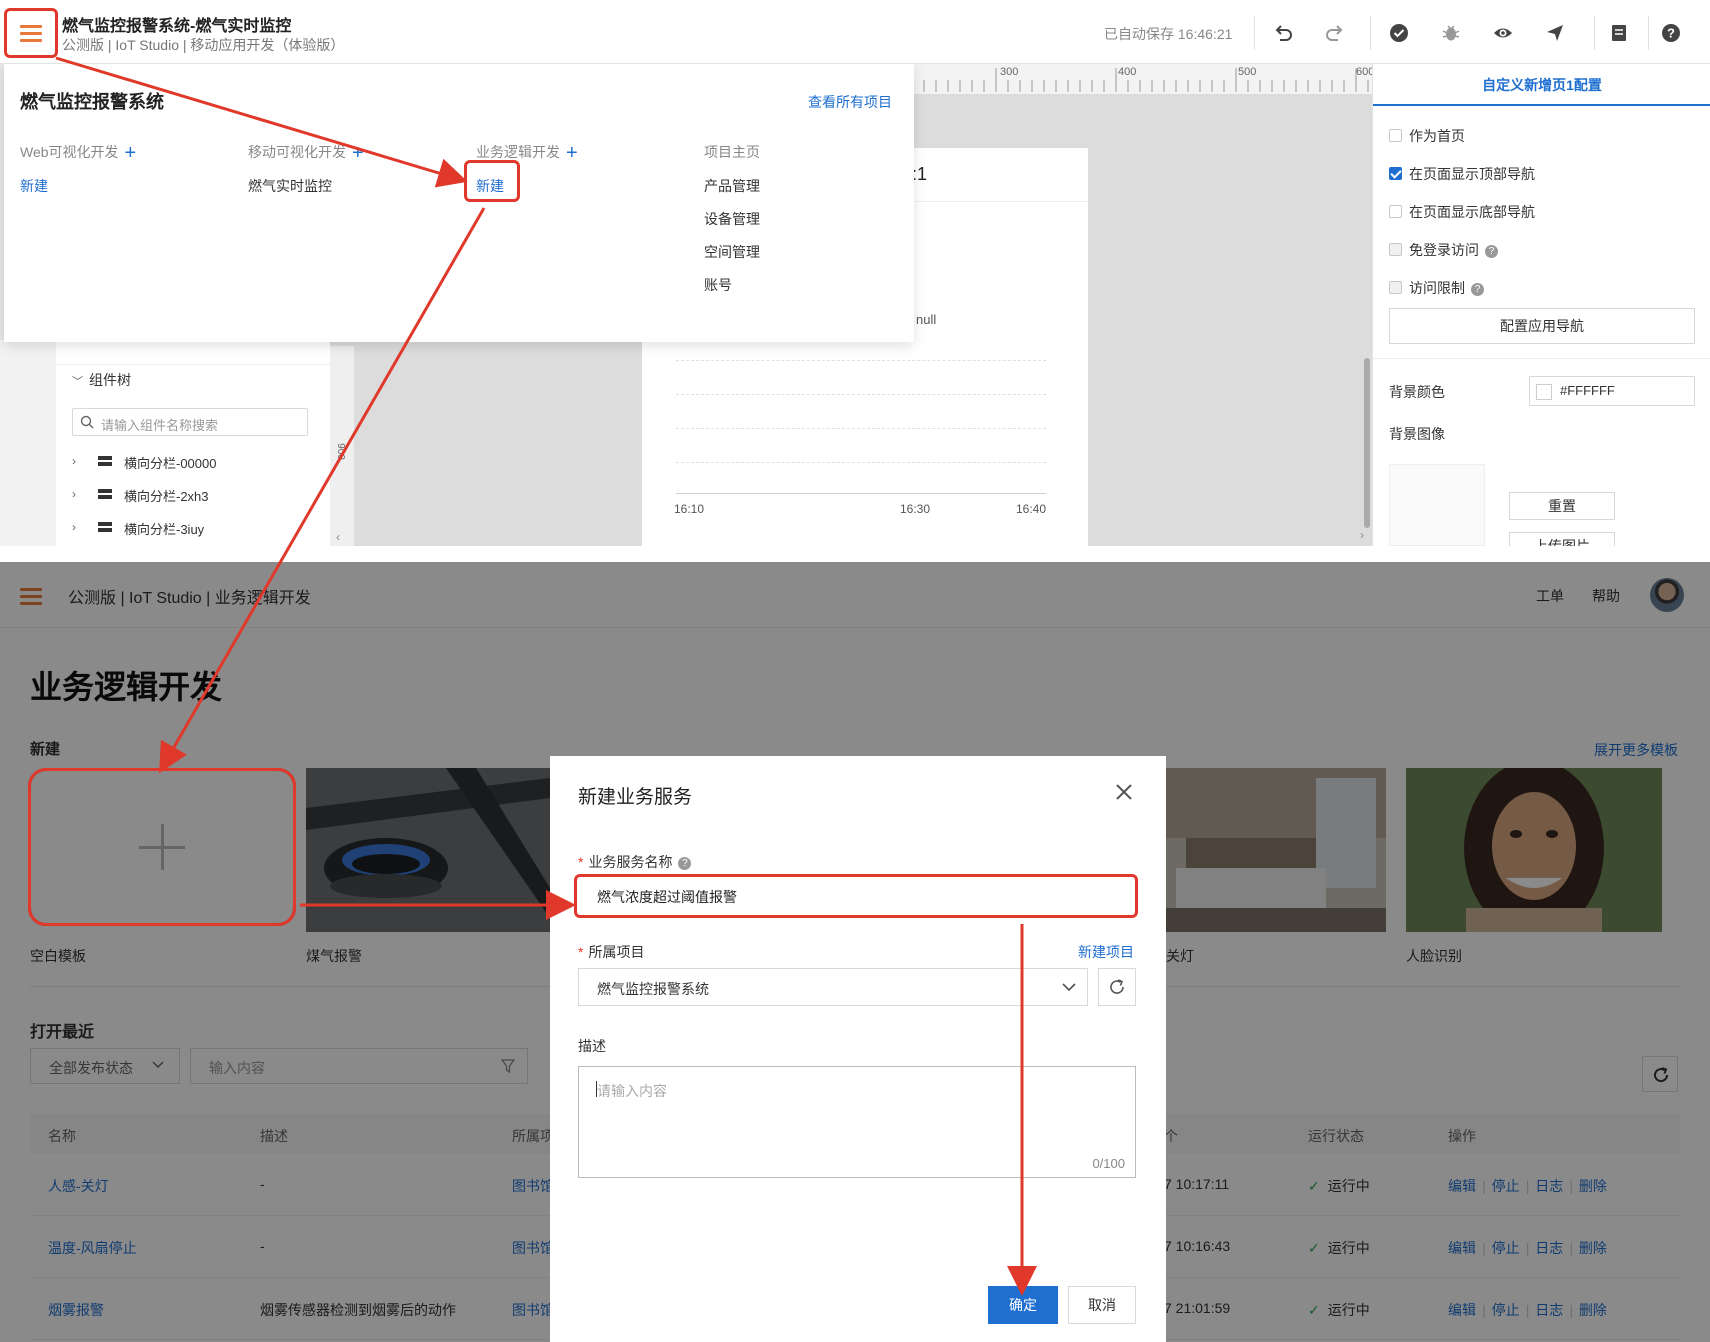 Image resolution: width=1710 pixels, height=1342 pixels. Describe the element at coordinates (653, 989) in the screenshot. I see `project-select-value: 燃气监控报警系统` at that location.